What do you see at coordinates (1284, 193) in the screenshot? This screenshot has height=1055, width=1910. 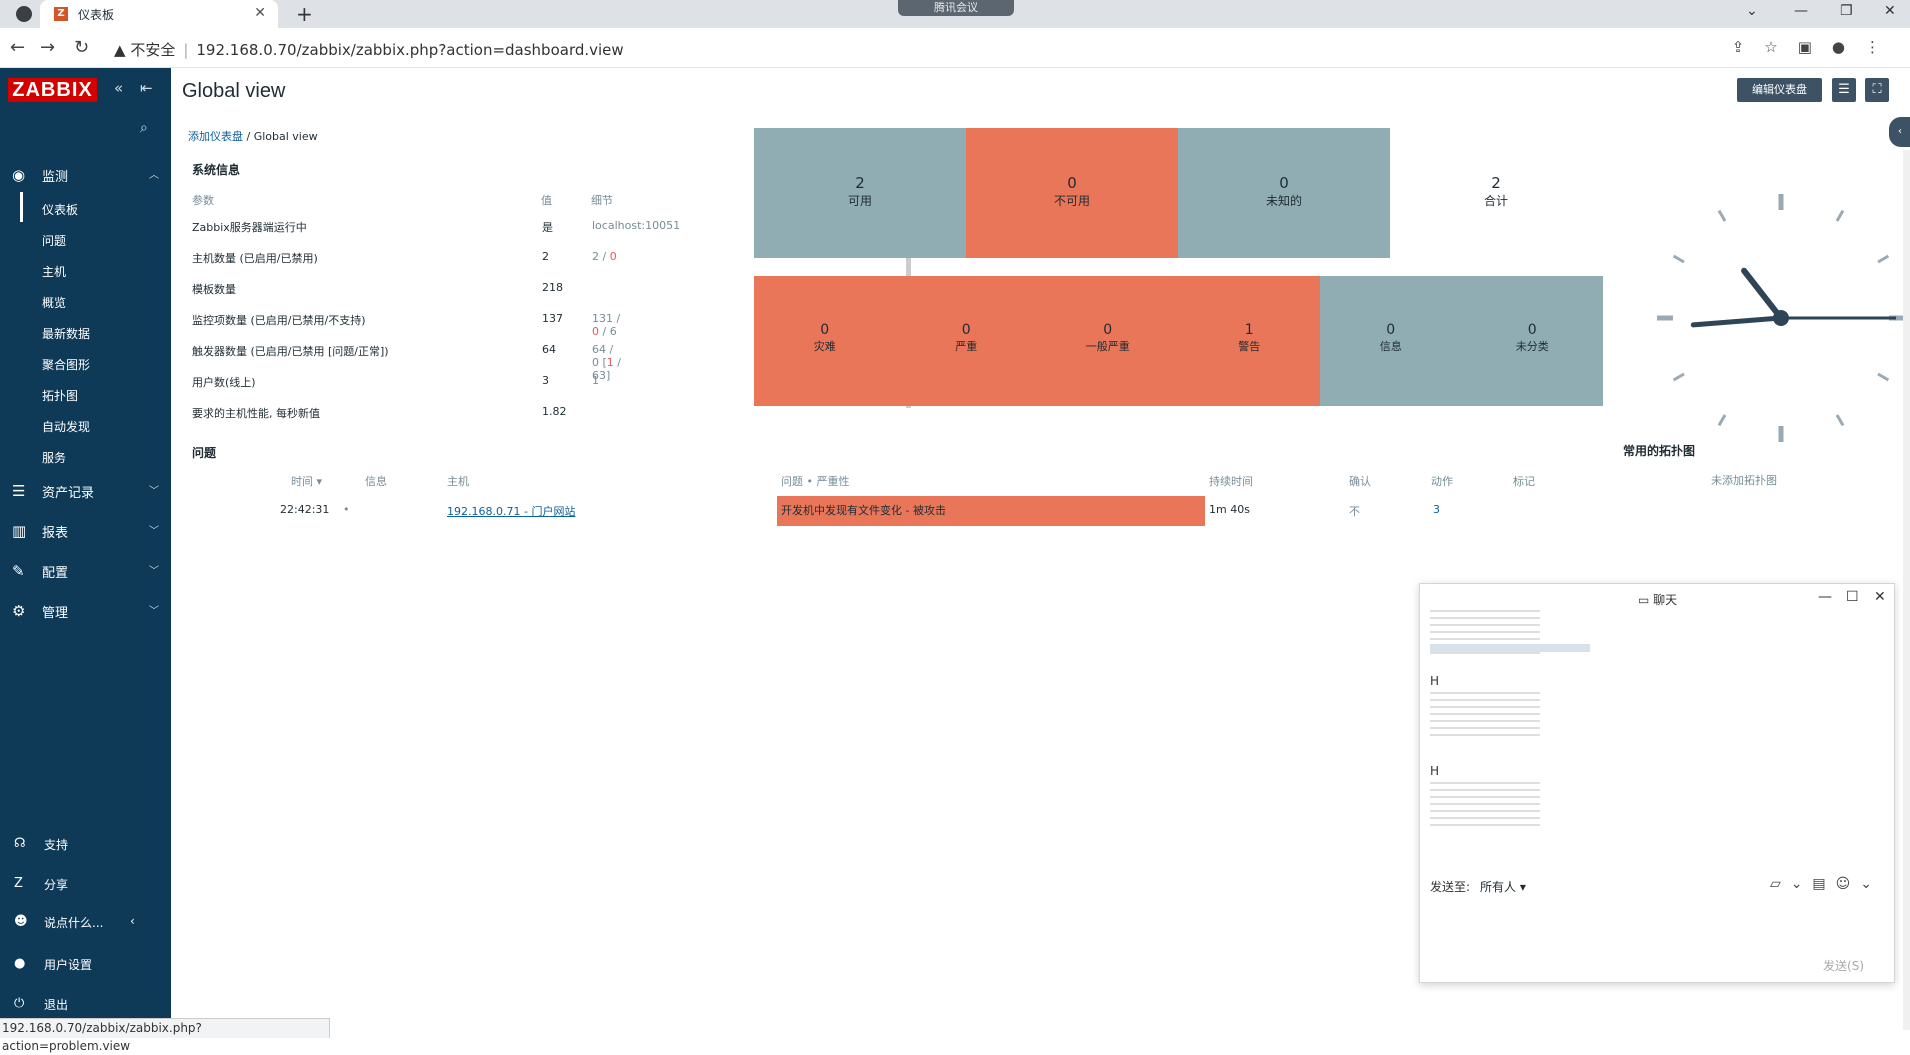 I see `availability-box: 0 未知的` at bounding box center [1284, 193].